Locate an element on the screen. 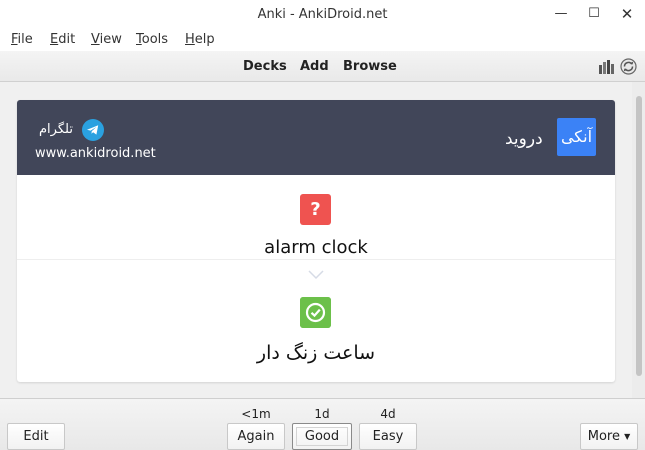 The image size is (645, 450). maximize-button: ☐ is located at coordinates (594, 14).